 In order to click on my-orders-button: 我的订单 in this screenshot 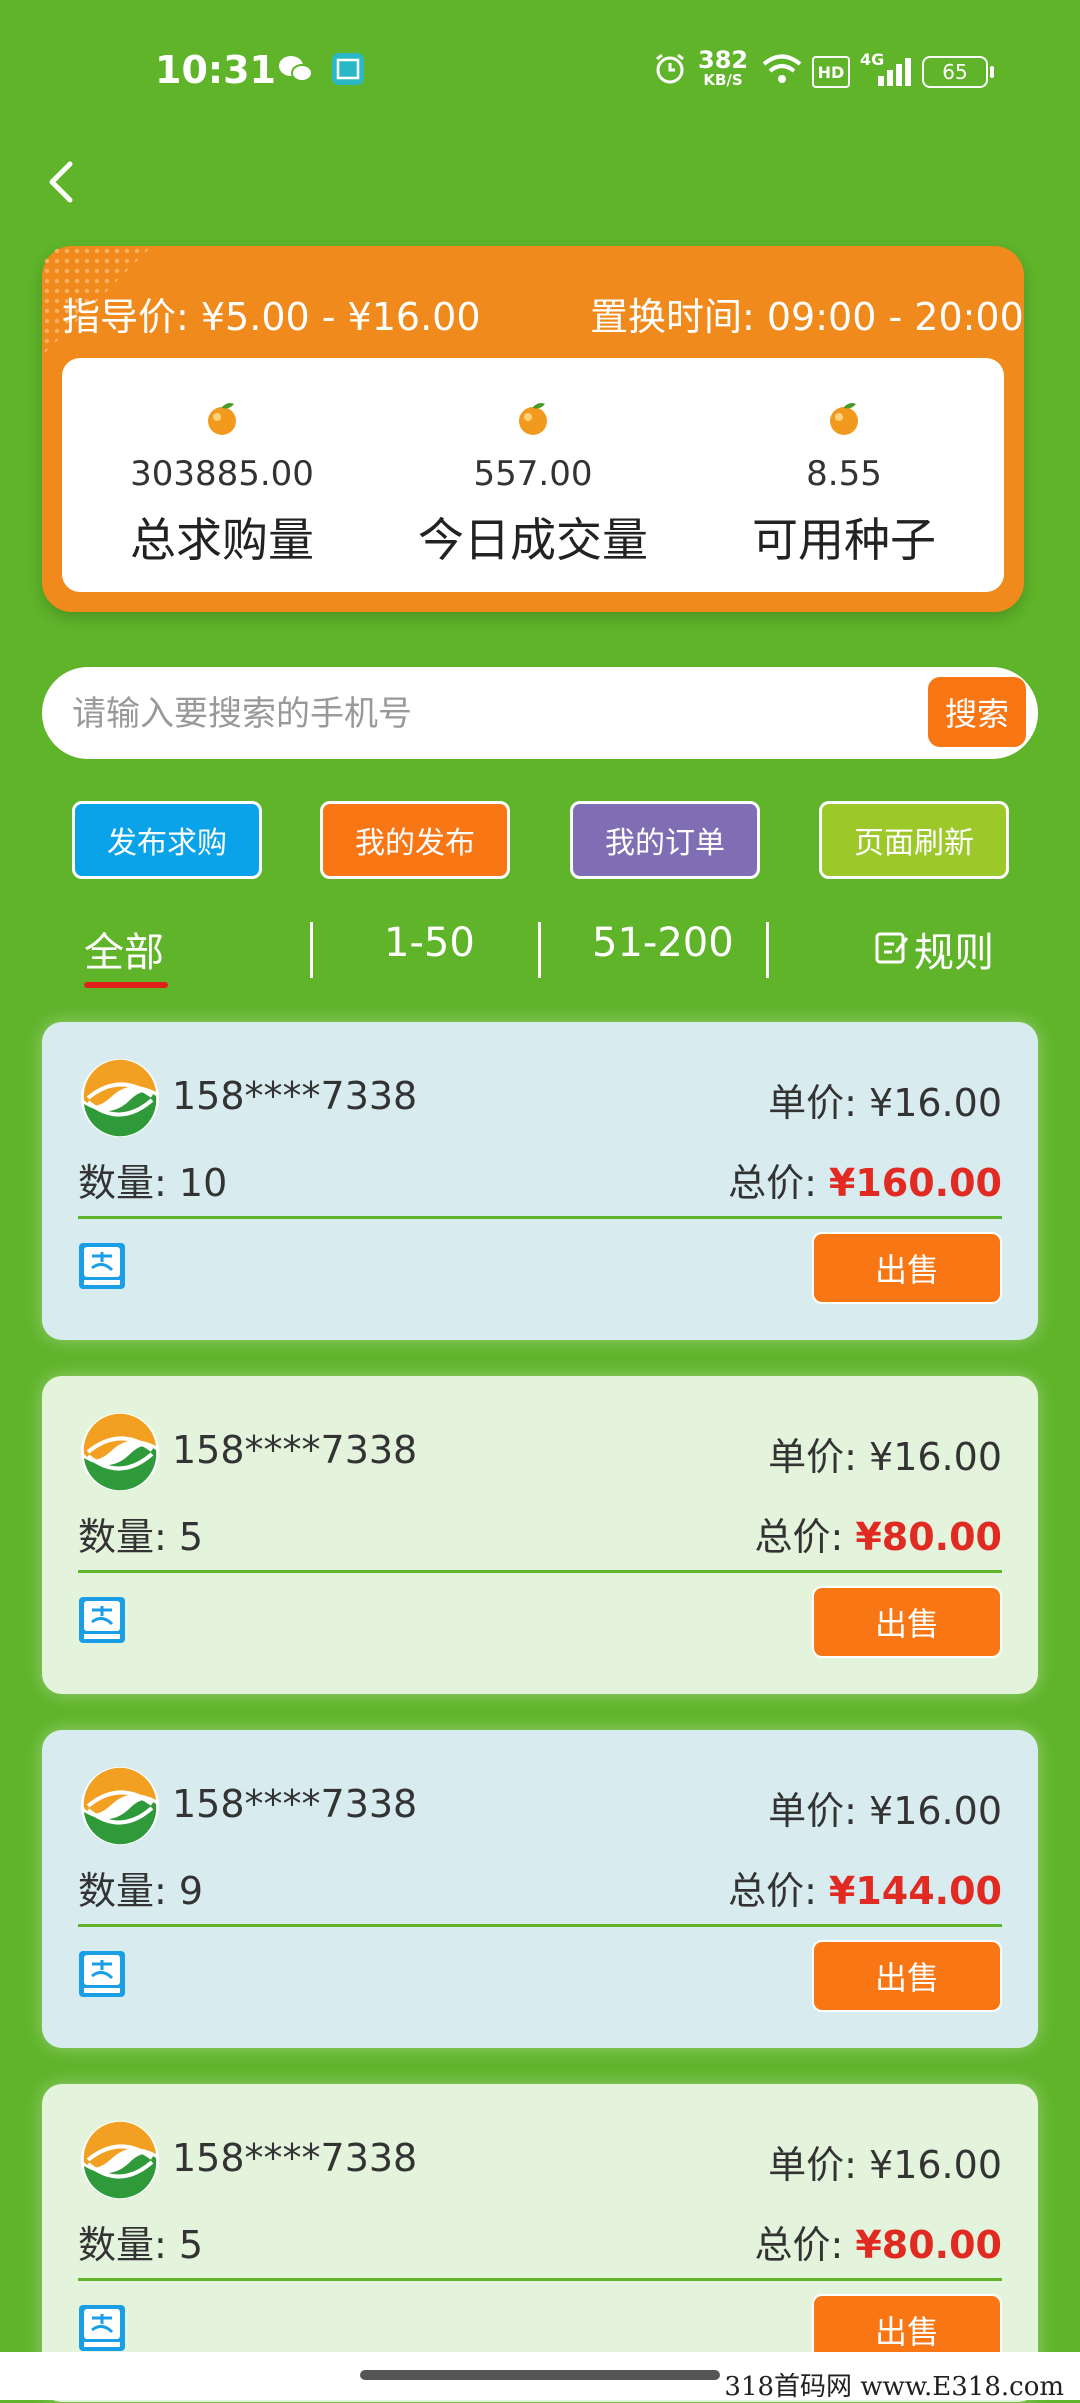, I will do `click(665, 840)`.